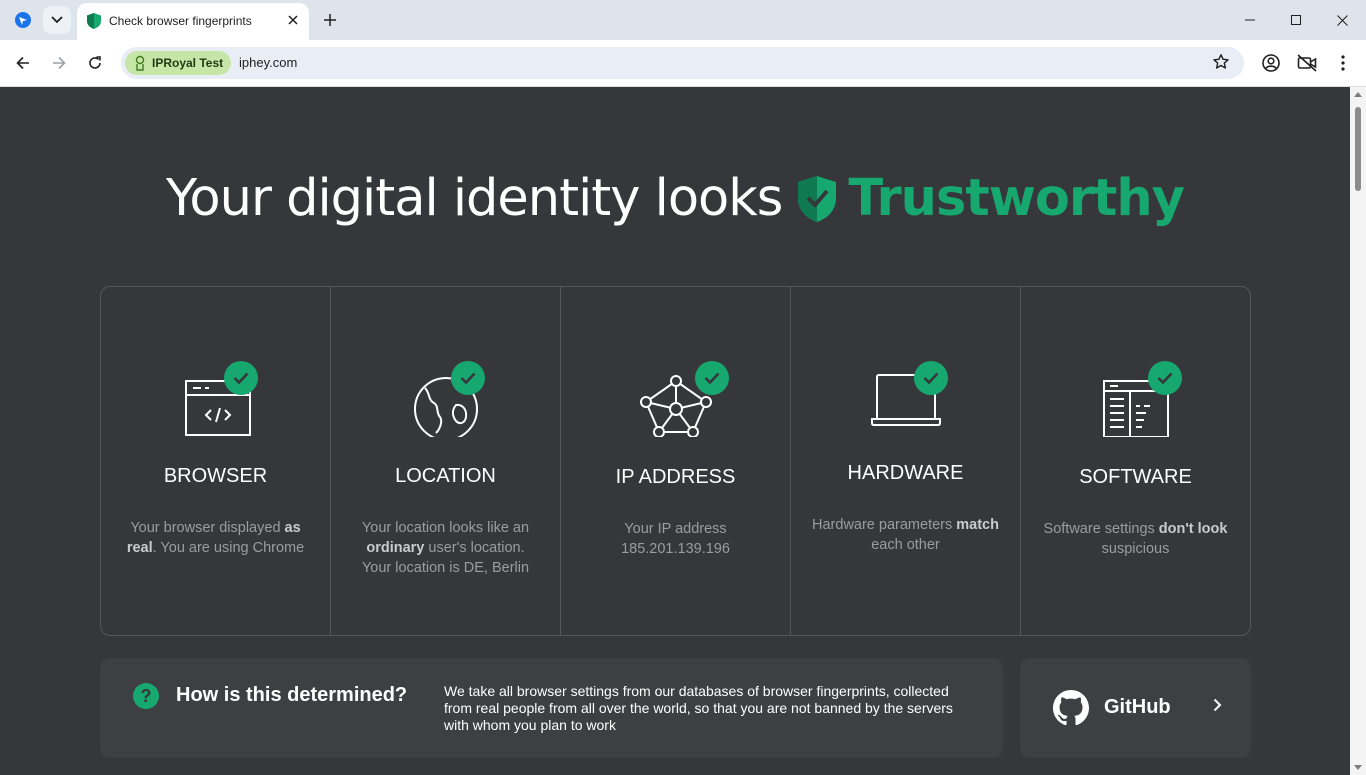  I want to click on active-tab: Check browser fingerprints, so click(193, 21).